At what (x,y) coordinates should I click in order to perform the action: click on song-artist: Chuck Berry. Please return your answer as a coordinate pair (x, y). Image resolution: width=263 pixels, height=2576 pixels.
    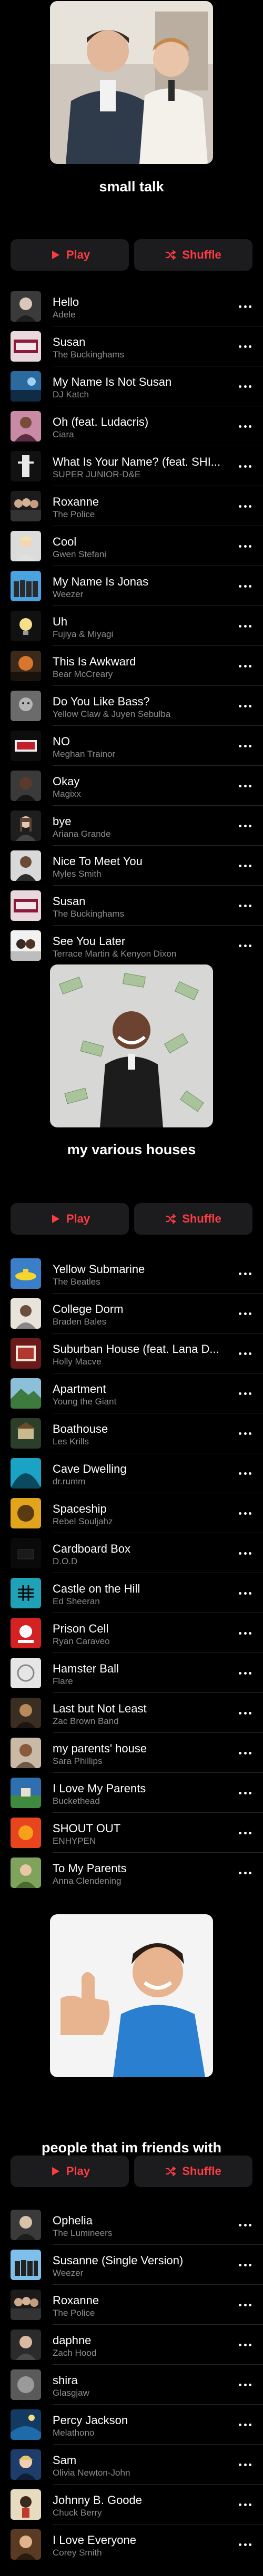
    Looking at the image, I should click on (78, 2513).